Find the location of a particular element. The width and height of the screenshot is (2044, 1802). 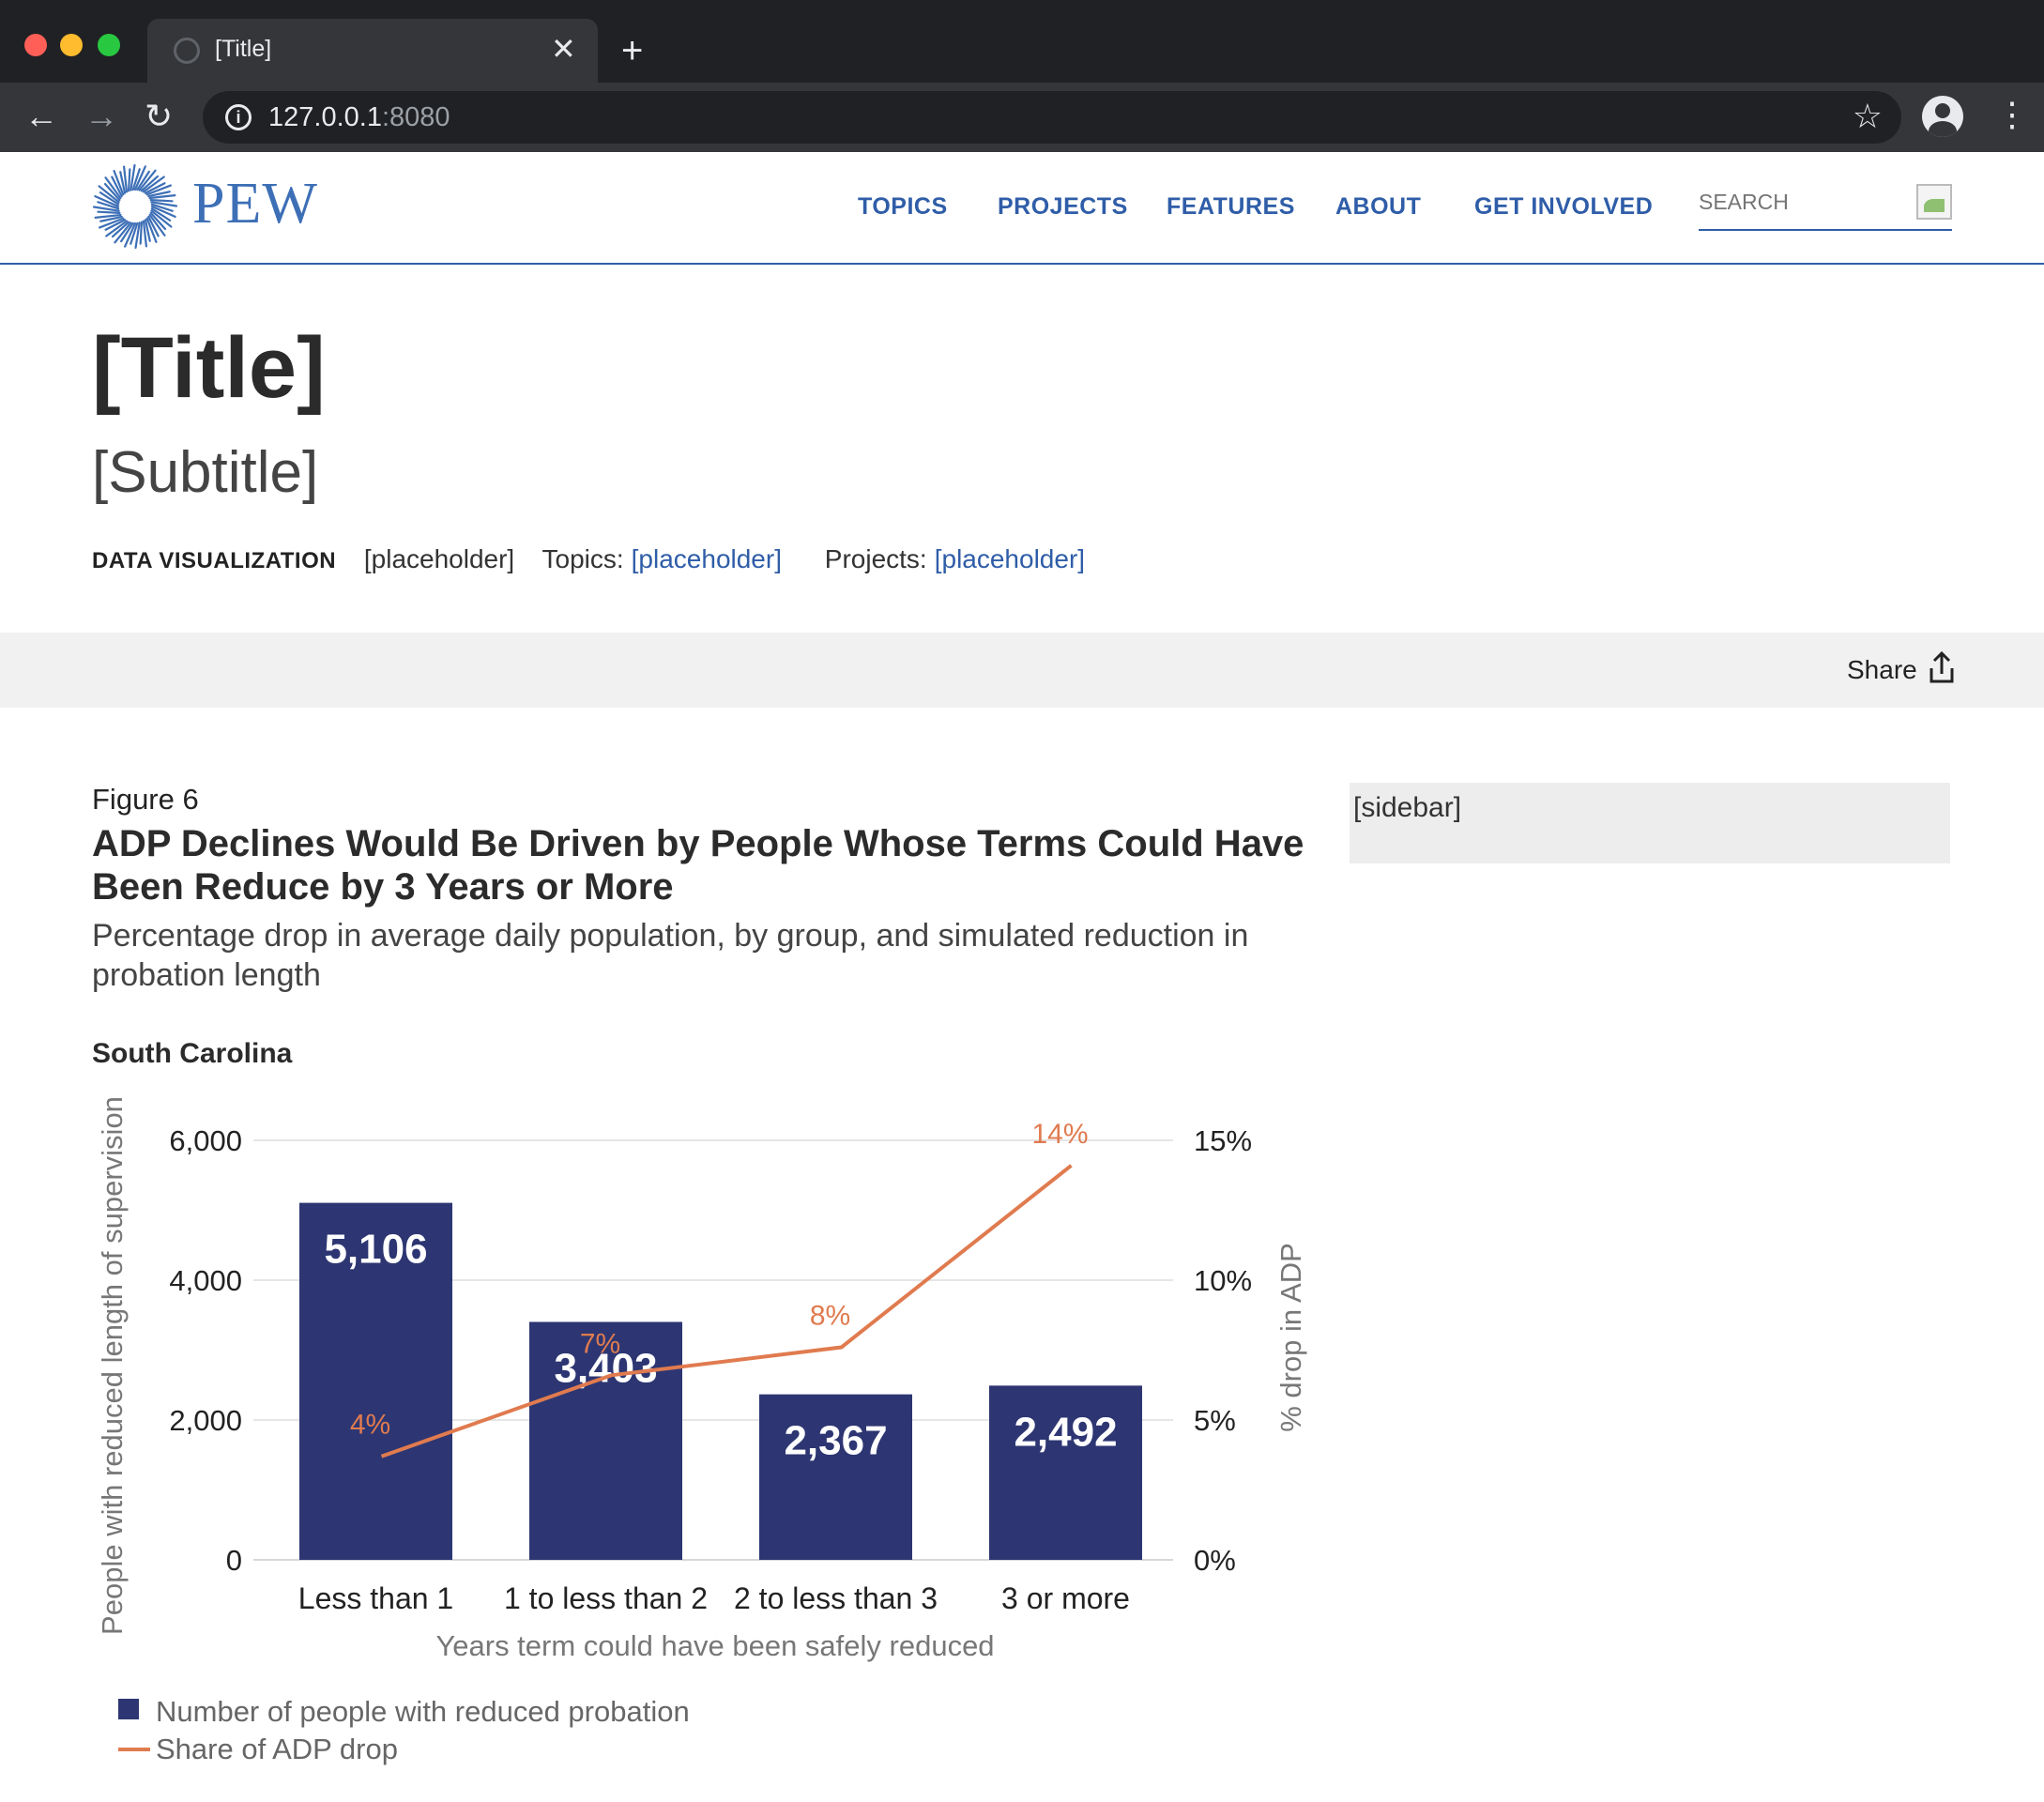

search-input is located at coordinates (1802, 203).